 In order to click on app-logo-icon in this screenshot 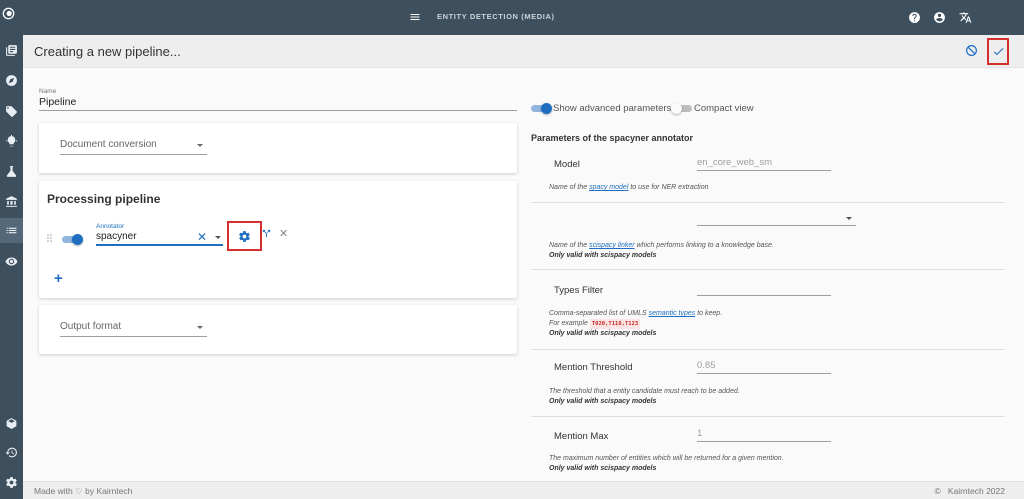, I will do `click(11, 16)`.